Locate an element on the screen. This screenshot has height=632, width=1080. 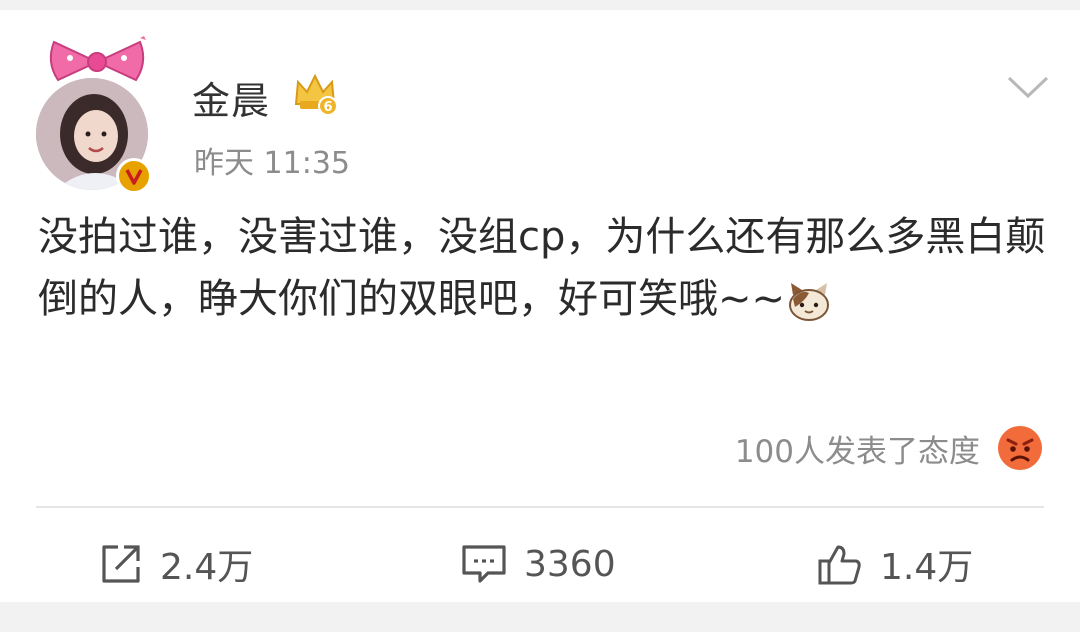
reactions-summary: 100人发表了态度 is located at coordinates (889, 448).